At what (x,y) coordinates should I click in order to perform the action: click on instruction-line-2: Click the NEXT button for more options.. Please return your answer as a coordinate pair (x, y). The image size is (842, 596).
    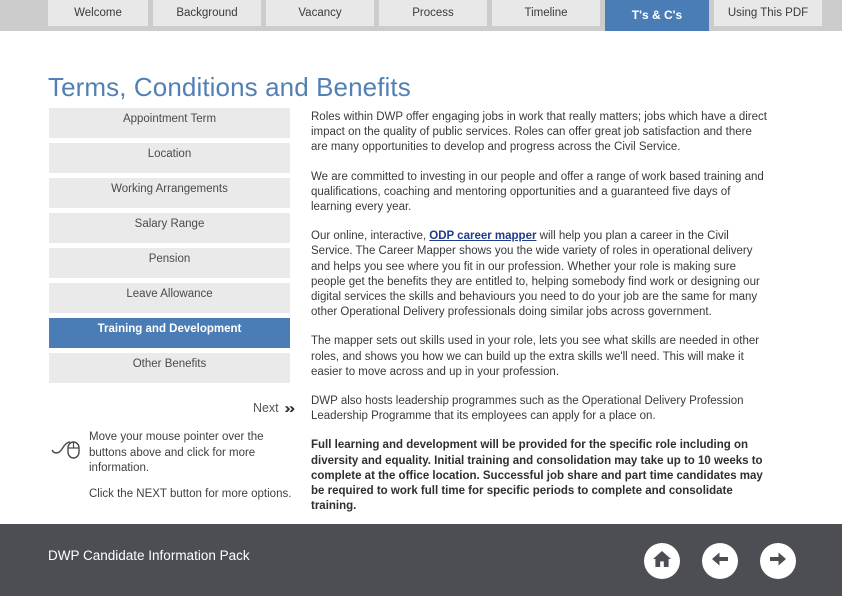
    Looking at the image, I should click on (190, 493).